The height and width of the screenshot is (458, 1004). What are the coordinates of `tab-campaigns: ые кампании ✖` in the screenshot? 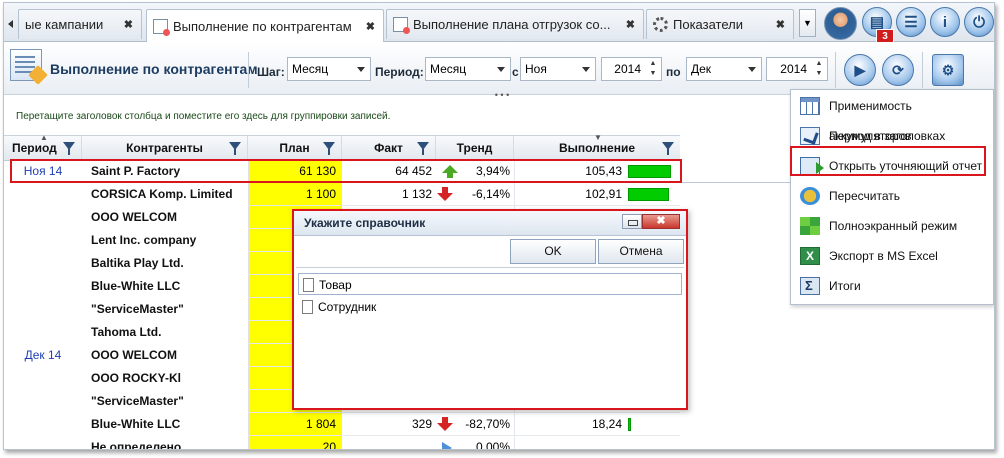 It's located at (80, 24).